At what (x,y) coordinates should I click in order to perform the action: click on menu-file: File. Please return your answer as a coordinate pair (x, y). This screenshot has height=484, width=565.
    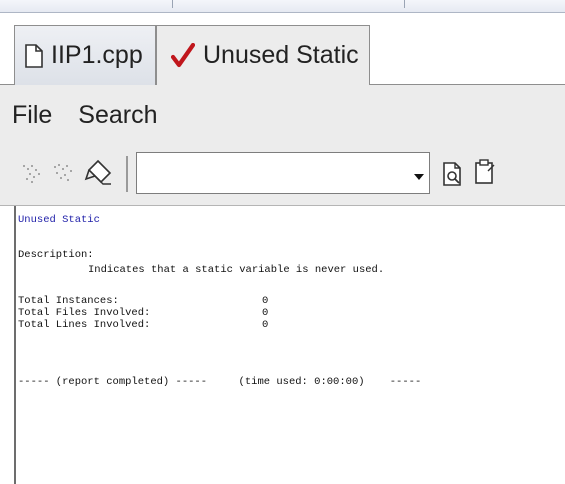
    Looking at the image, I should click on (32, 115).